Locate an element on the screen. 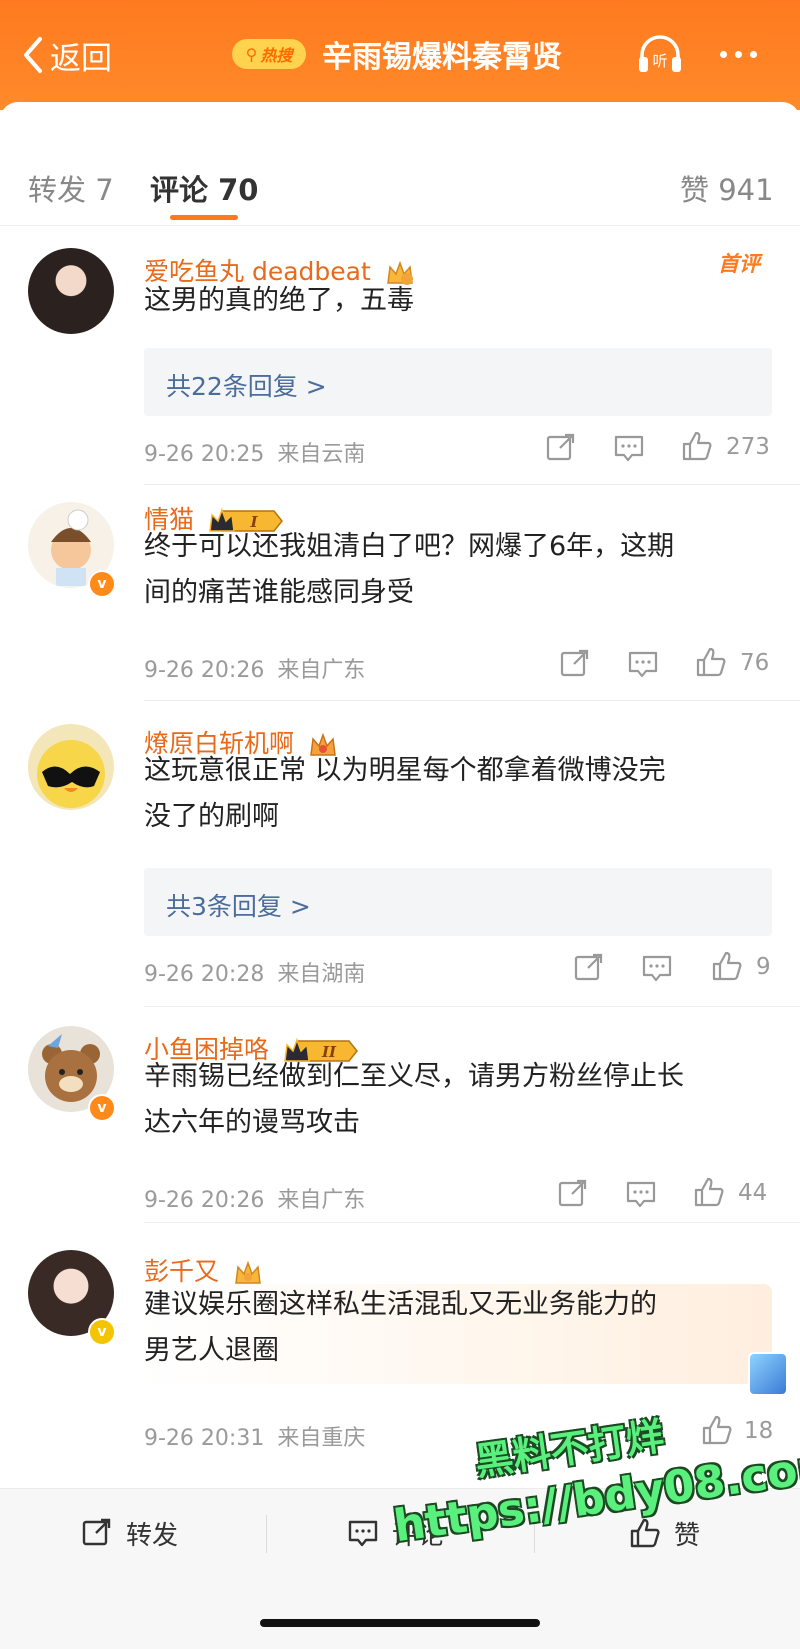  comment-text-line: 间的痛苦谁能感同身受 is located at coordinates (279, 592).